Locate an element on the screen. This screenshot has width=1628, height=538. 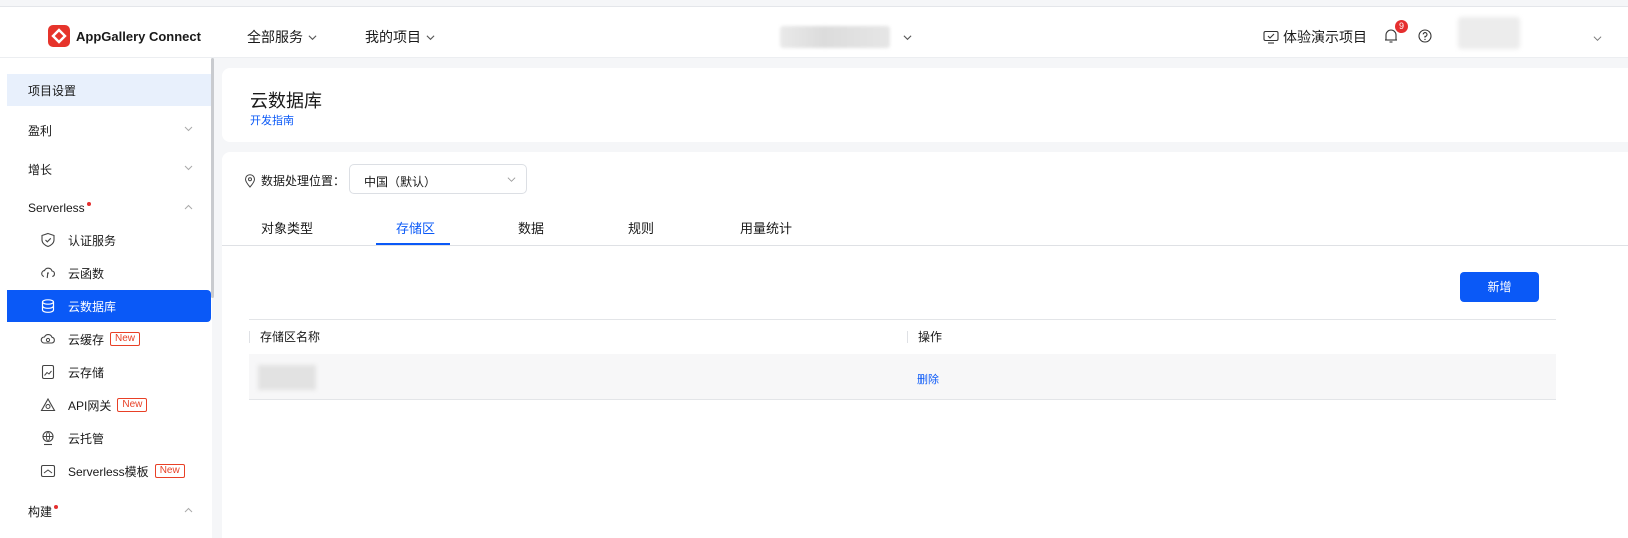
project-selector-redacted is located at coordinates (835, 37).